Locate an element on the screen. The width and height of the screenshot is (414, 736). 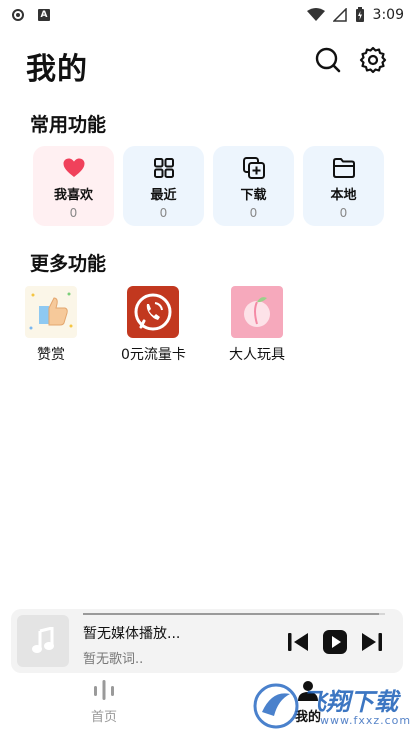
player-progress-bar is located at coordinates (234, 614).